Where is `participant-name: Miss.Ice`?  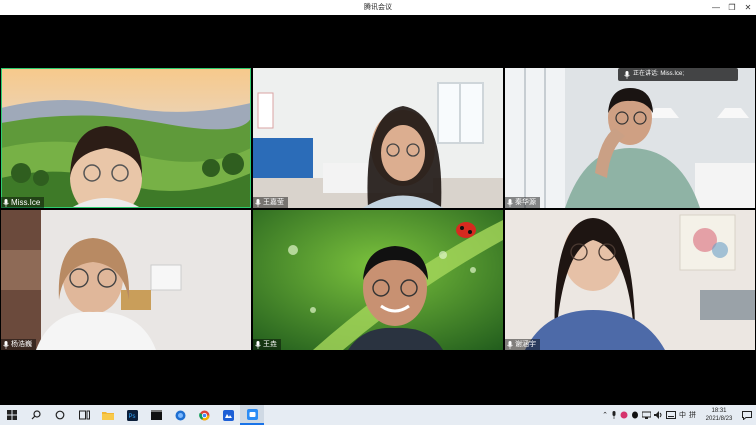
participant-name: Miss.Ice is located at coordinates (26, 202).